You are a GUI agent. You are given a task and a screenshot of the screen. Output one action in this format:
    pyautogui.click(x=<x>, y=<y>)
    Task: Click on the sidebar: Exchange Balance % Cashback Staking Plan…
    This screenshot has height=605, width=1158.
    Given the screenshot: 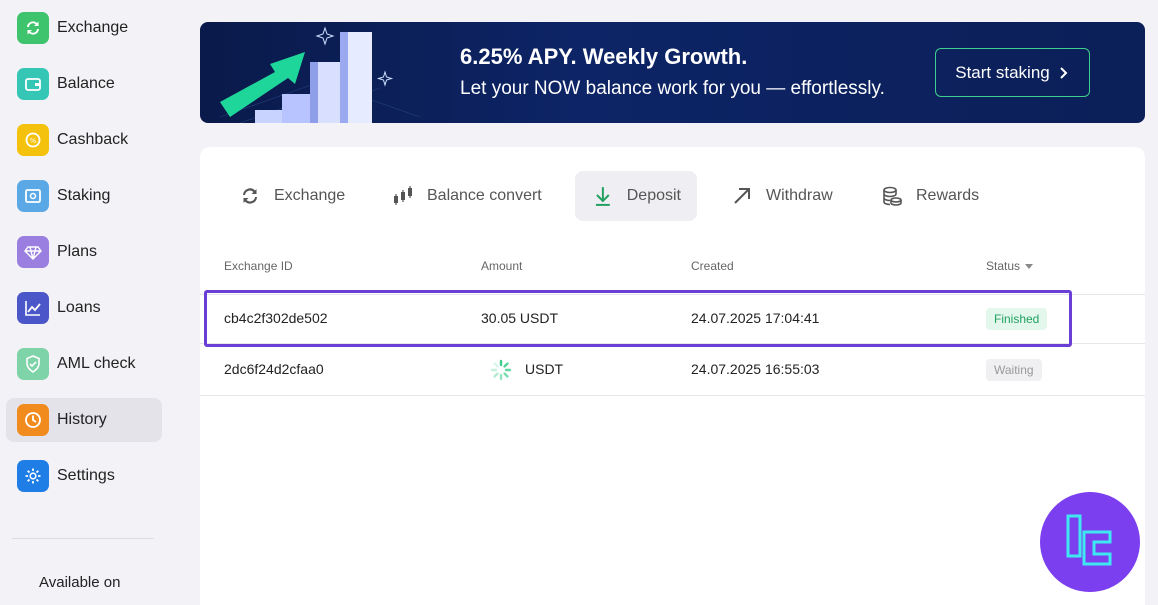 What is the action you would take?
    pyautogui.click(x=85, y=302)
    